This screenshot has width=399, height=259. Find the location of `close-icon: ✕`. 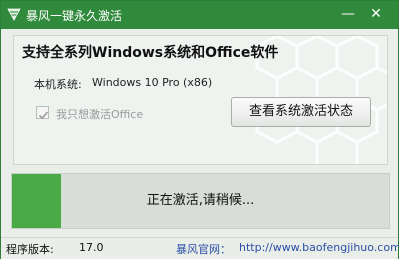

close-icon: ✕ is located at coordinates (376, 14).